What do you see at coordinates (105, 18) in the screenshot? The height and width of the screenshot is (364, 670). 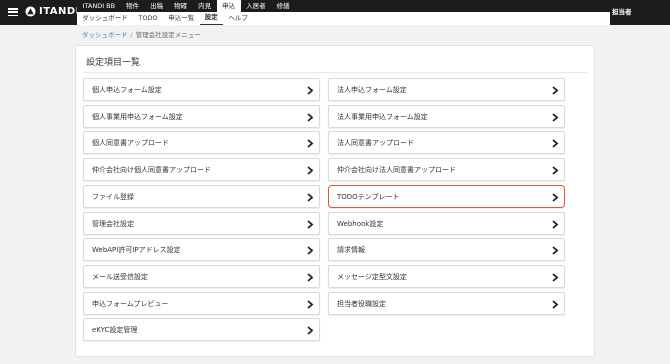 I see `sub-tab-0: ダッシュボード` at bounding box center [105, 18].